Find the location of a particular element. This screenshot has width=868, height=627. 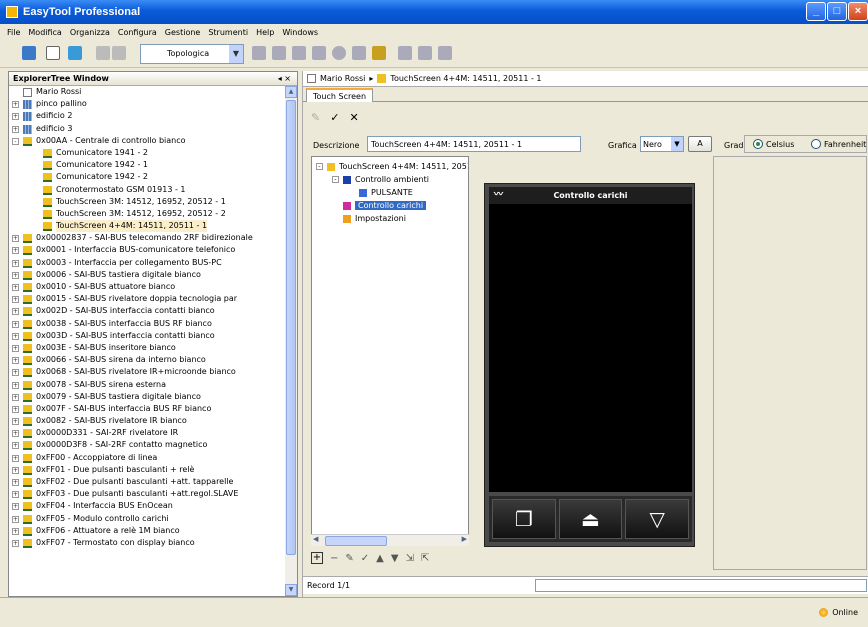

menu-file: File is located at coordinates (13, 32).